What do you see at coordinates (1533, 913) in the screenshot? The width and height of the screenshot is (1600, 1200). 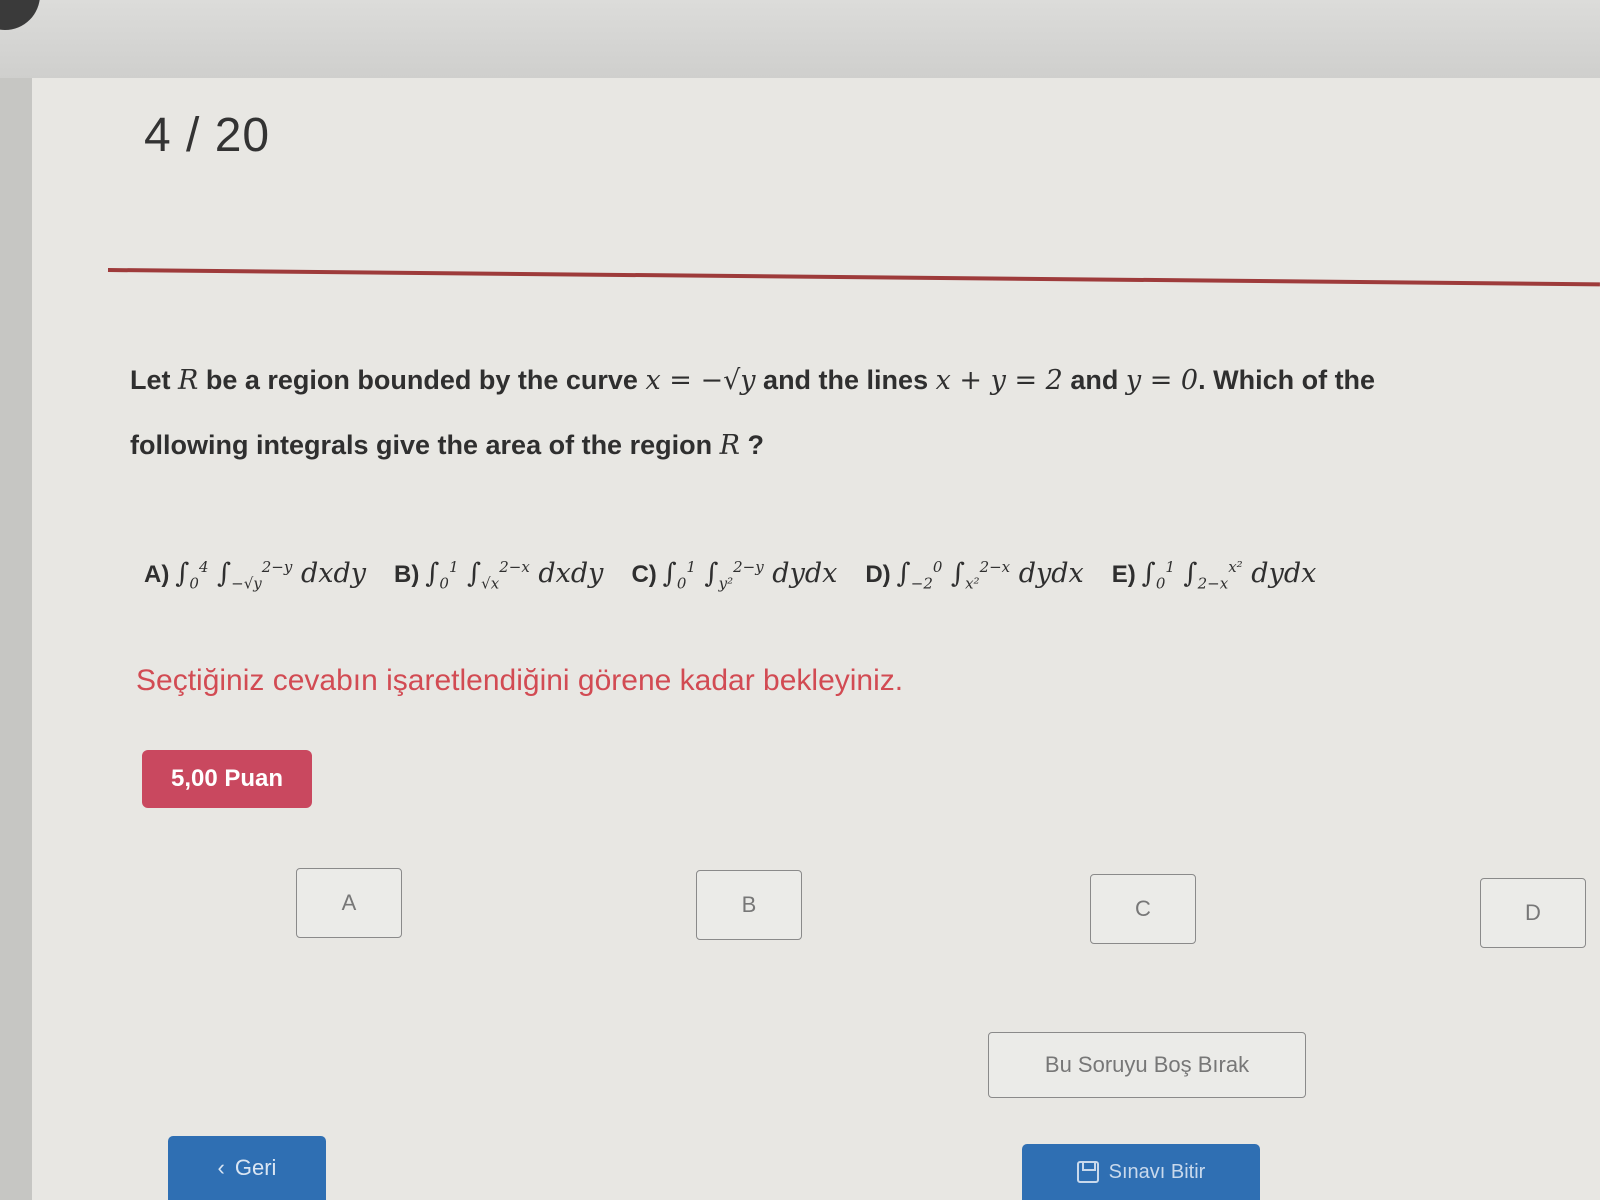 I see `answer-button-d: D` at bounding box center [1533, 913].